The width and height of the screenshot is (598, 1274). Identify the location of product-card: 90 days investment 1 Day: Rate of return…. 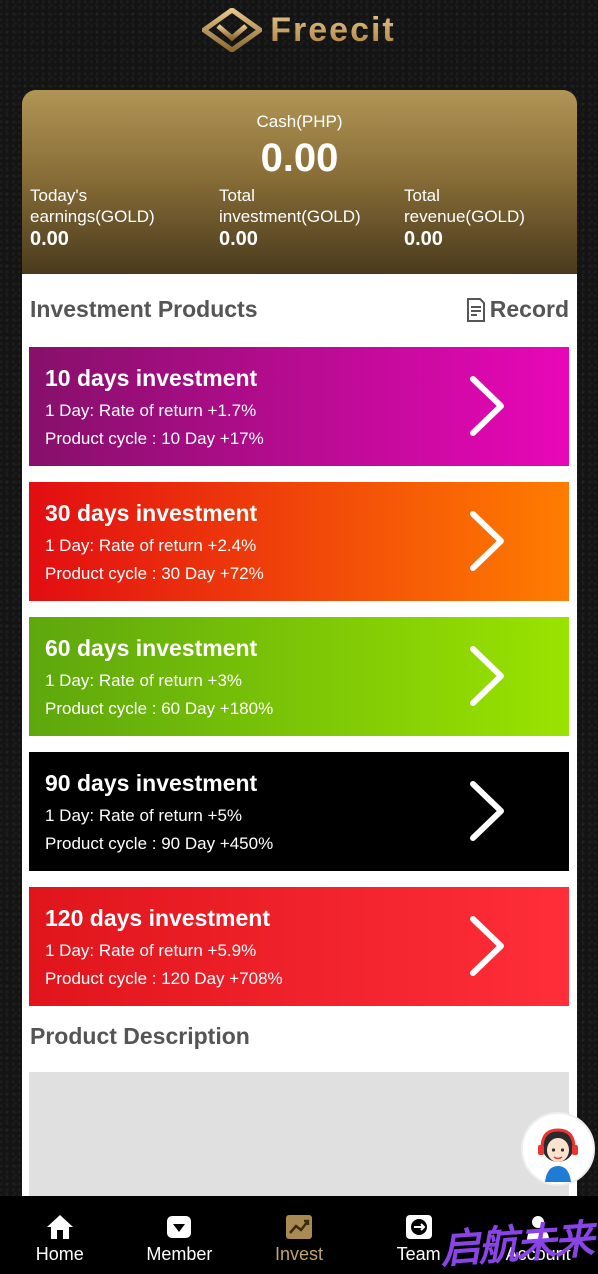
(299, 811).